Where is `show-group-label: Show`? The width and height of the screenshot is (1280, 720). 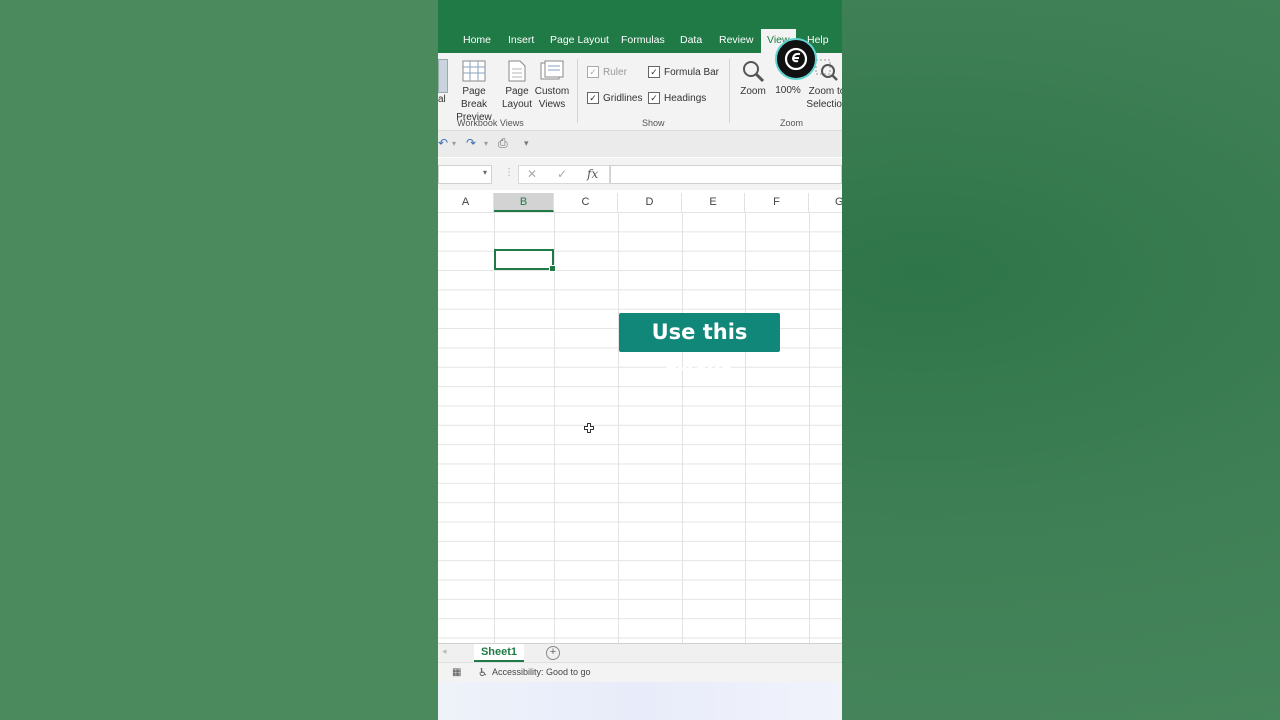 show-group-label: Show is located at coordinates (653, 123).